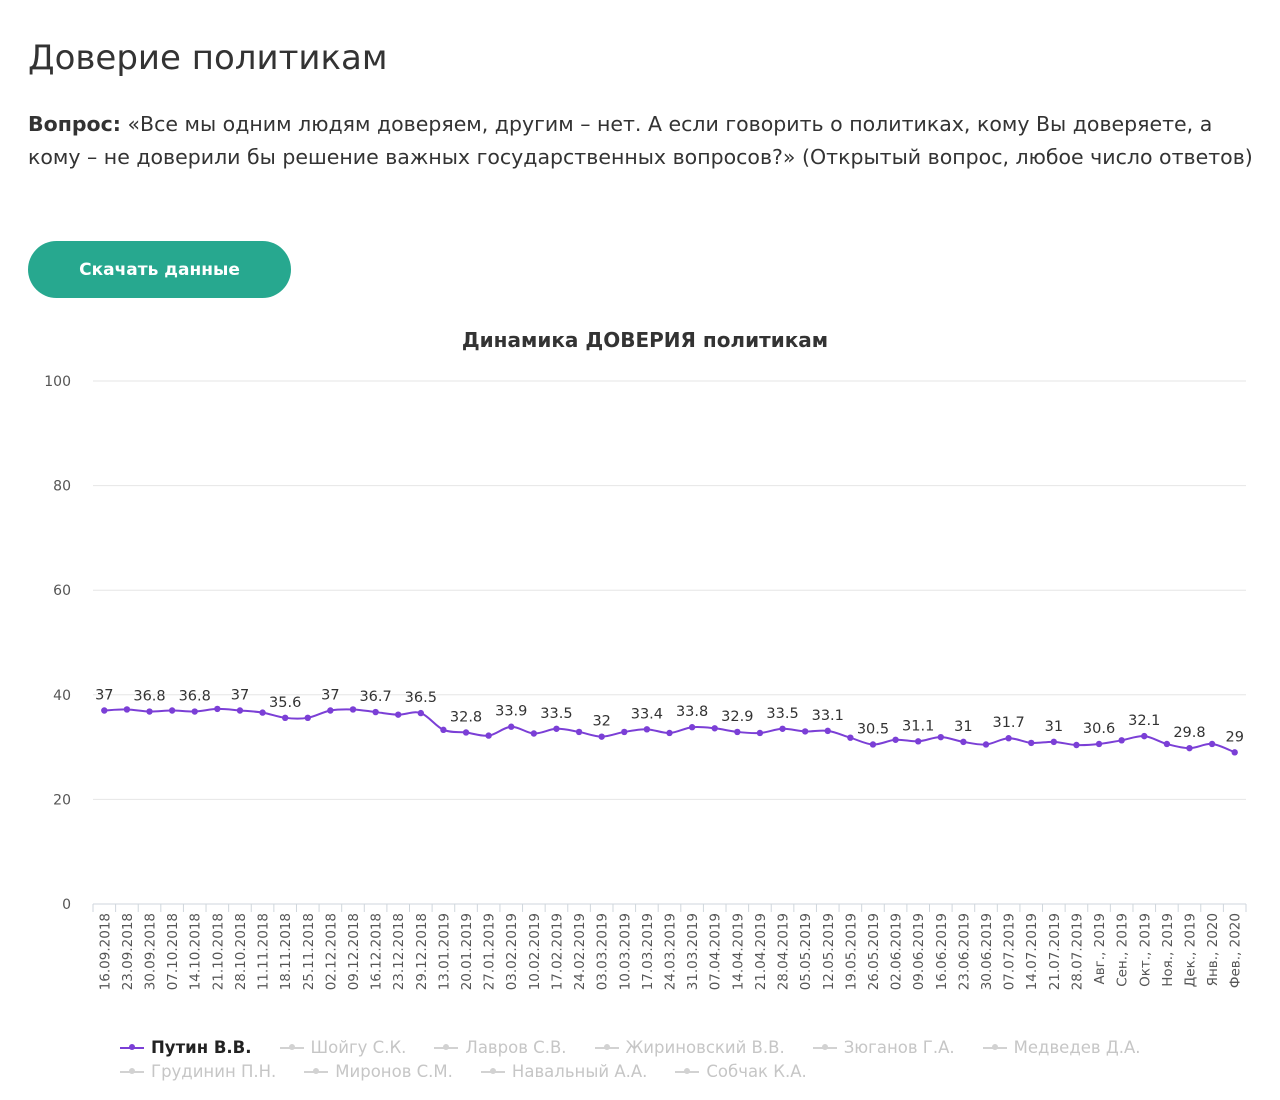 The height and width of the screenshot is (1100, 1280). Describe the element at coordinates (198, 1072) in the screenshot. I see `legend-item: Грудинин П.Н.` at that location.